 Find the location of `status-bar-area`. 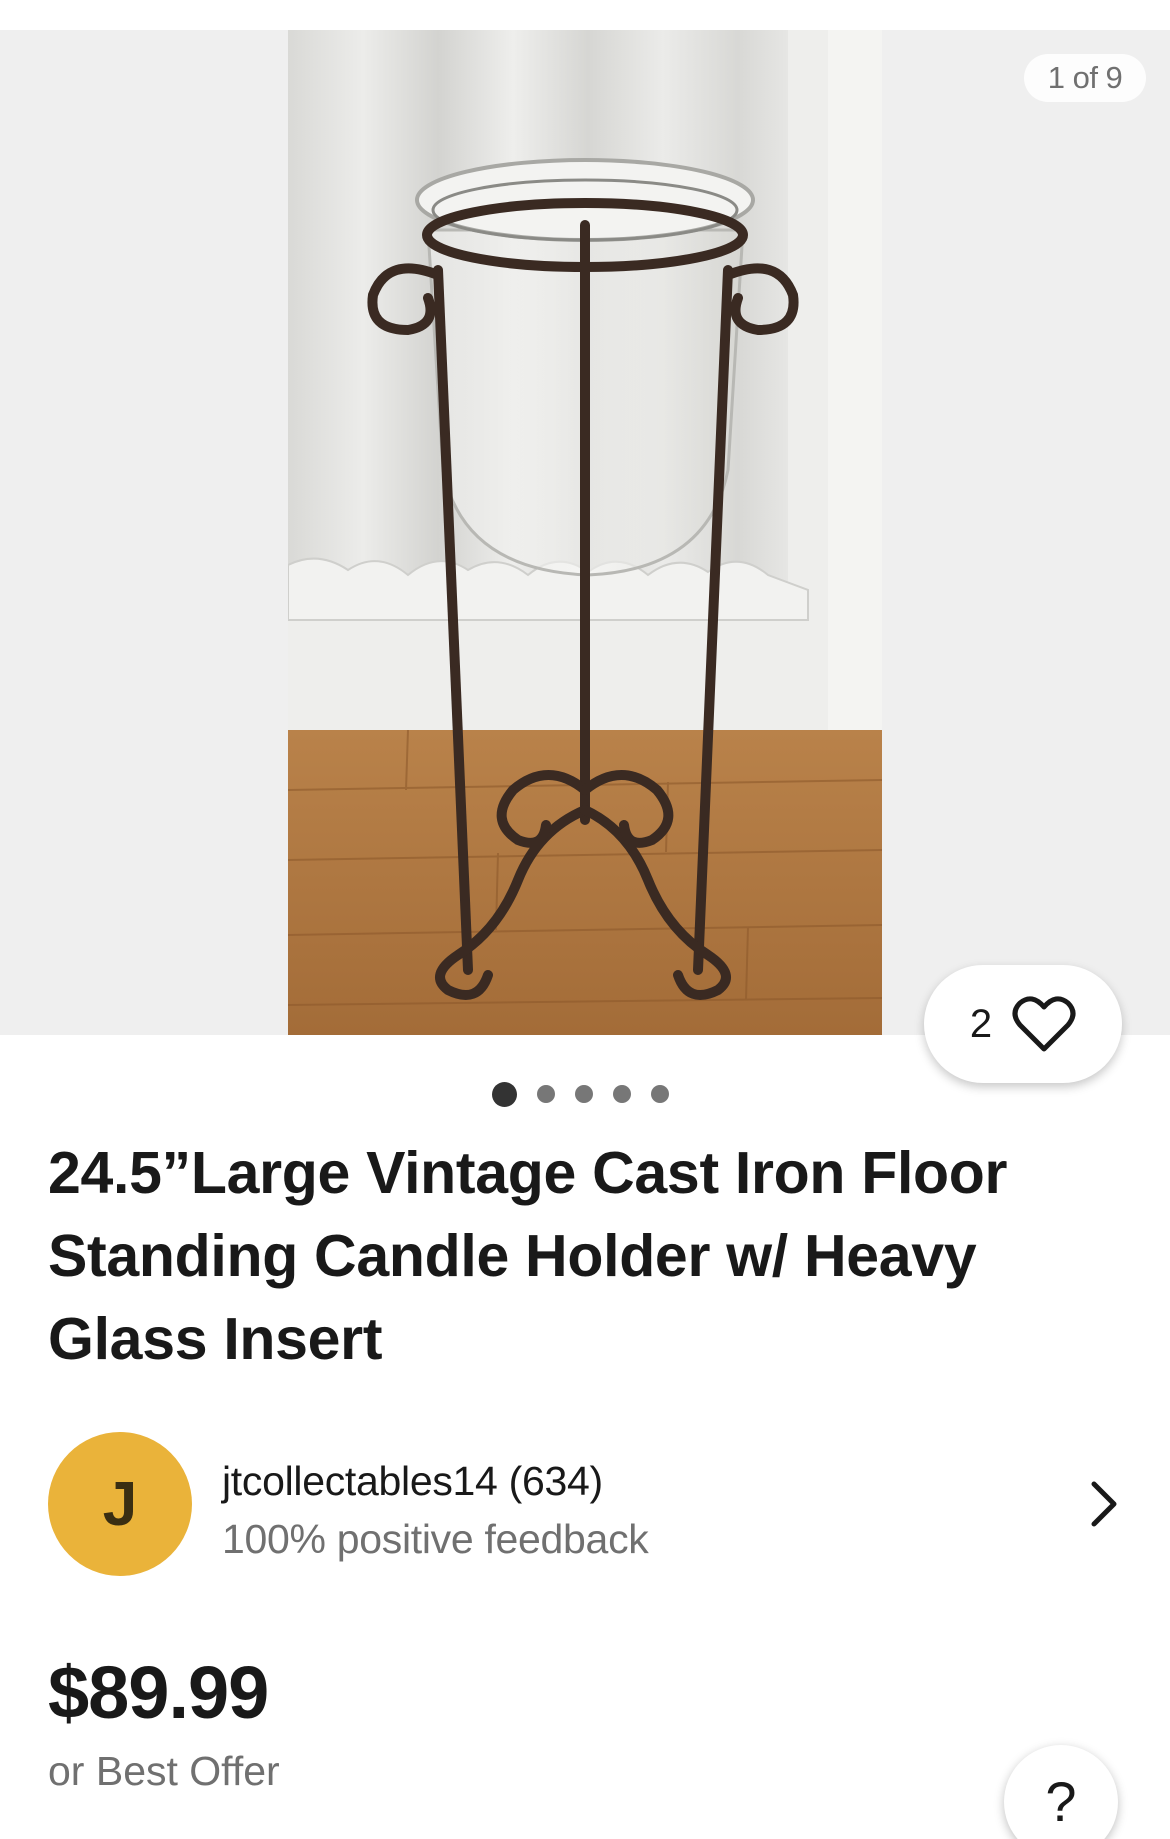

status-bar-area is located at coordinates (585, 15).